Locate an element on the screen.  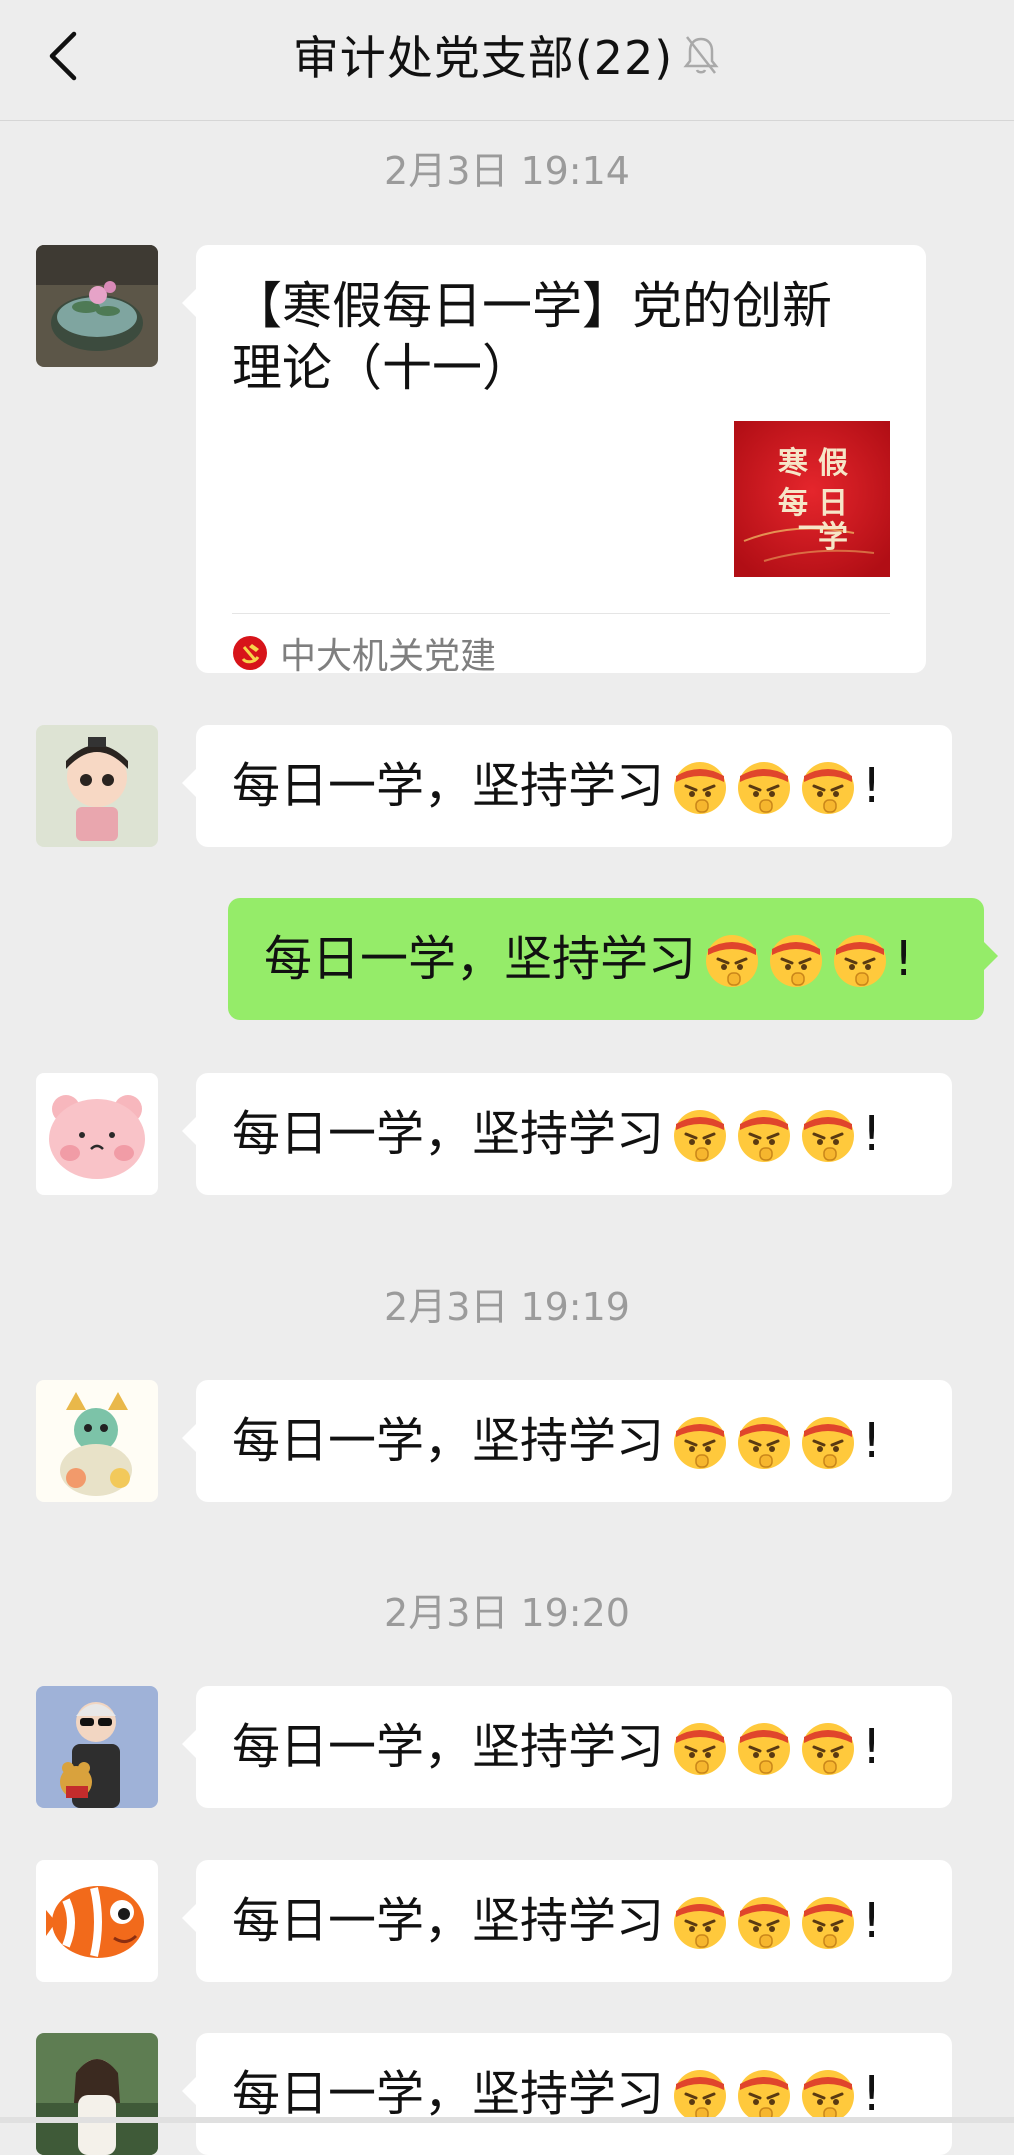
chat-title: 审计处党支部(22) is located at coordinates (483, 55).